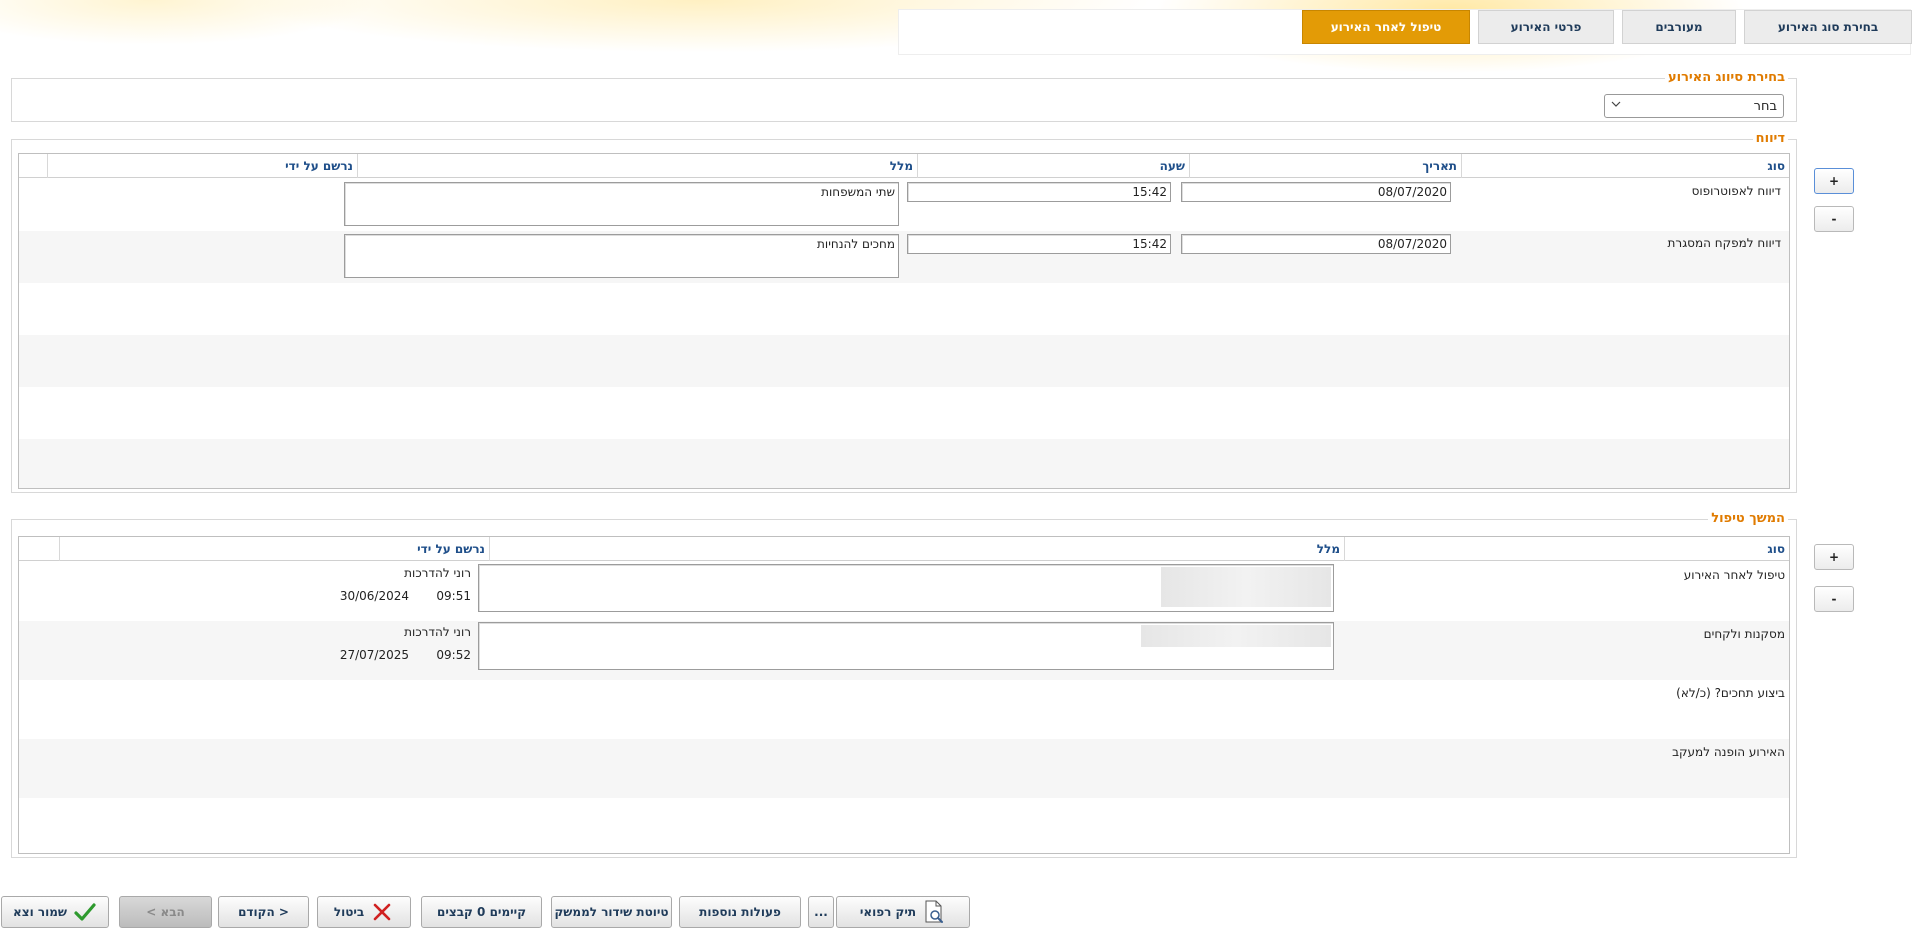  What do you see at coordinates (1828, 27) in the screenshot?
I see `tab-event-type: בחירת סוג האירוע` at bounding box center [1828, 27].